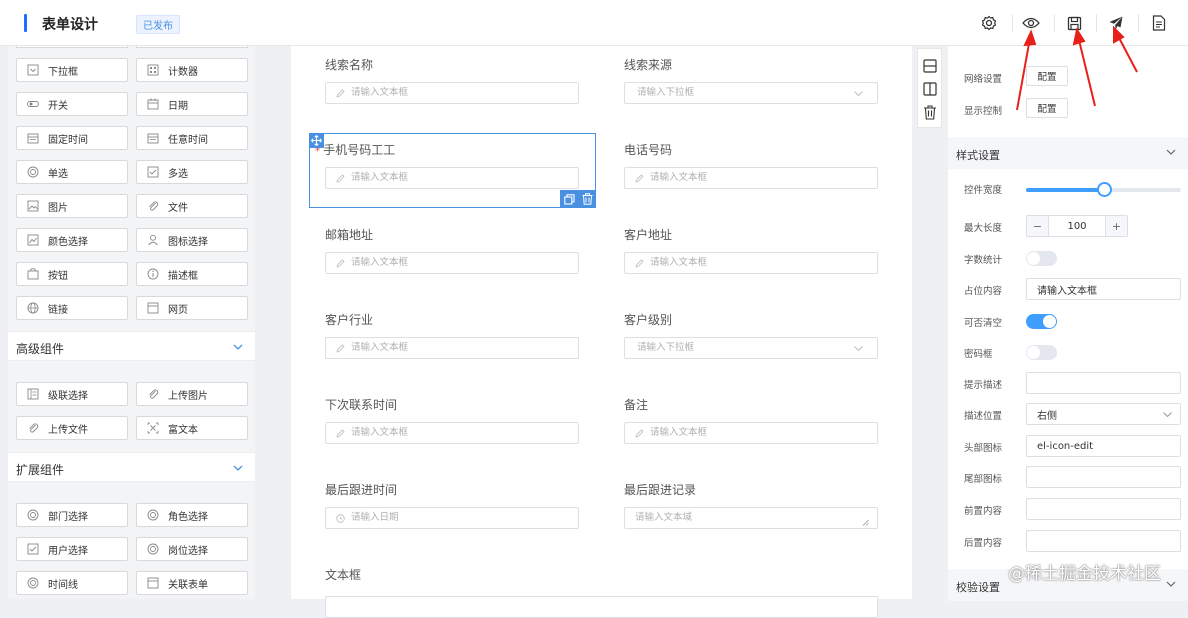  Describe the element at coordinates (72, 172) in the screenshot. I see `component-basic-button: 单选` at that location.